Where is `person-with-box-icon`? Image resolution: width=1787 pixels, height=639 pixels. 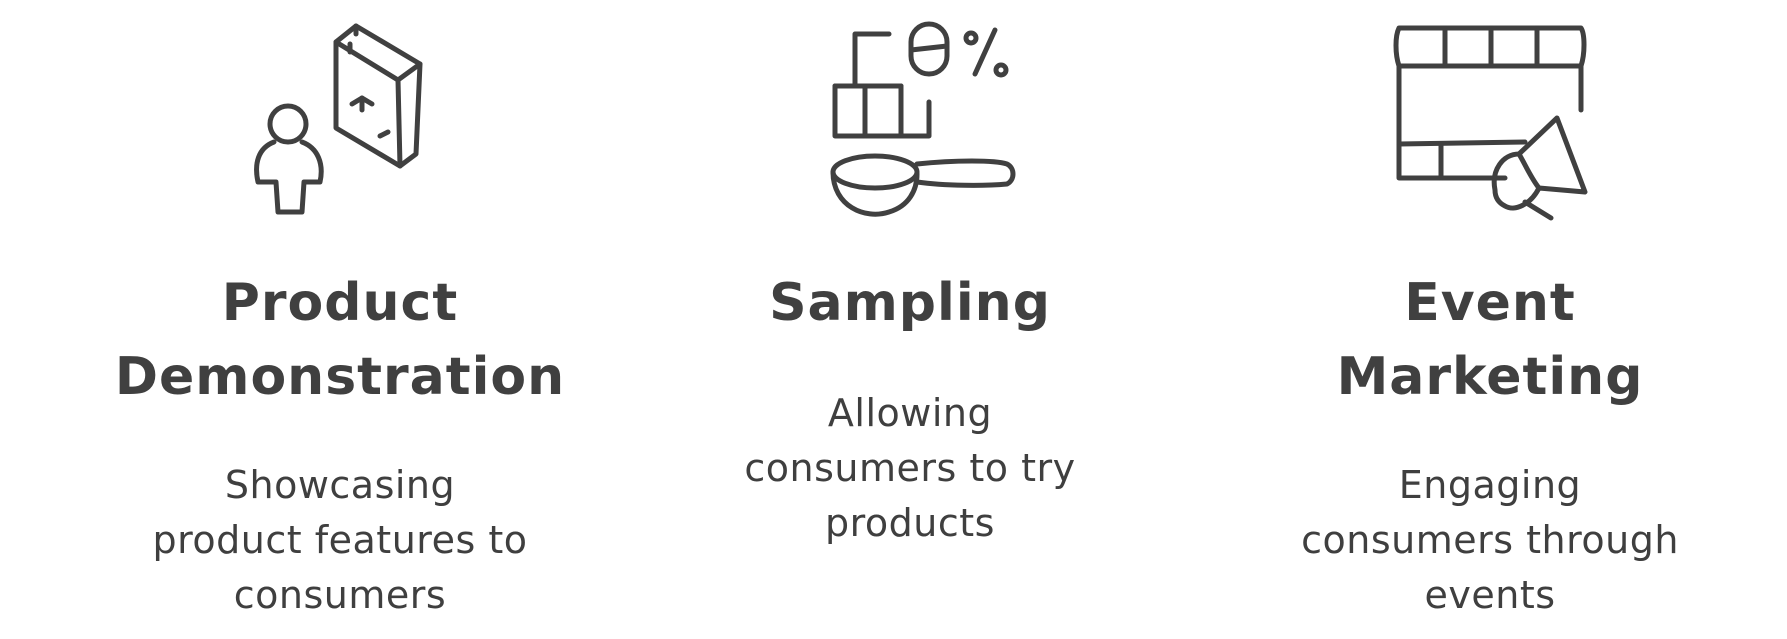 person-with-box-icon is located at coordinates (340, 119).